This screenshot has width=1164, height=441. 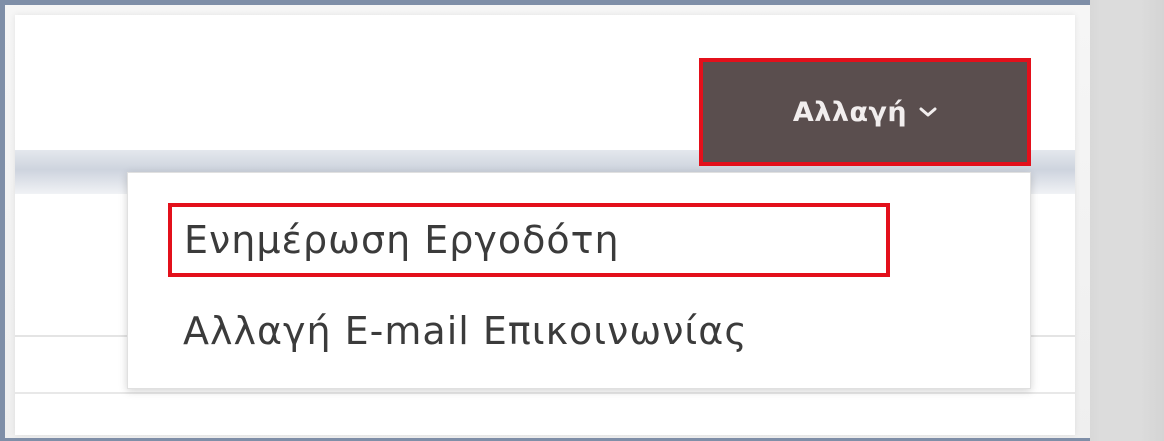 I want to click on chevron-down-icon, so click(x=928, y=112).